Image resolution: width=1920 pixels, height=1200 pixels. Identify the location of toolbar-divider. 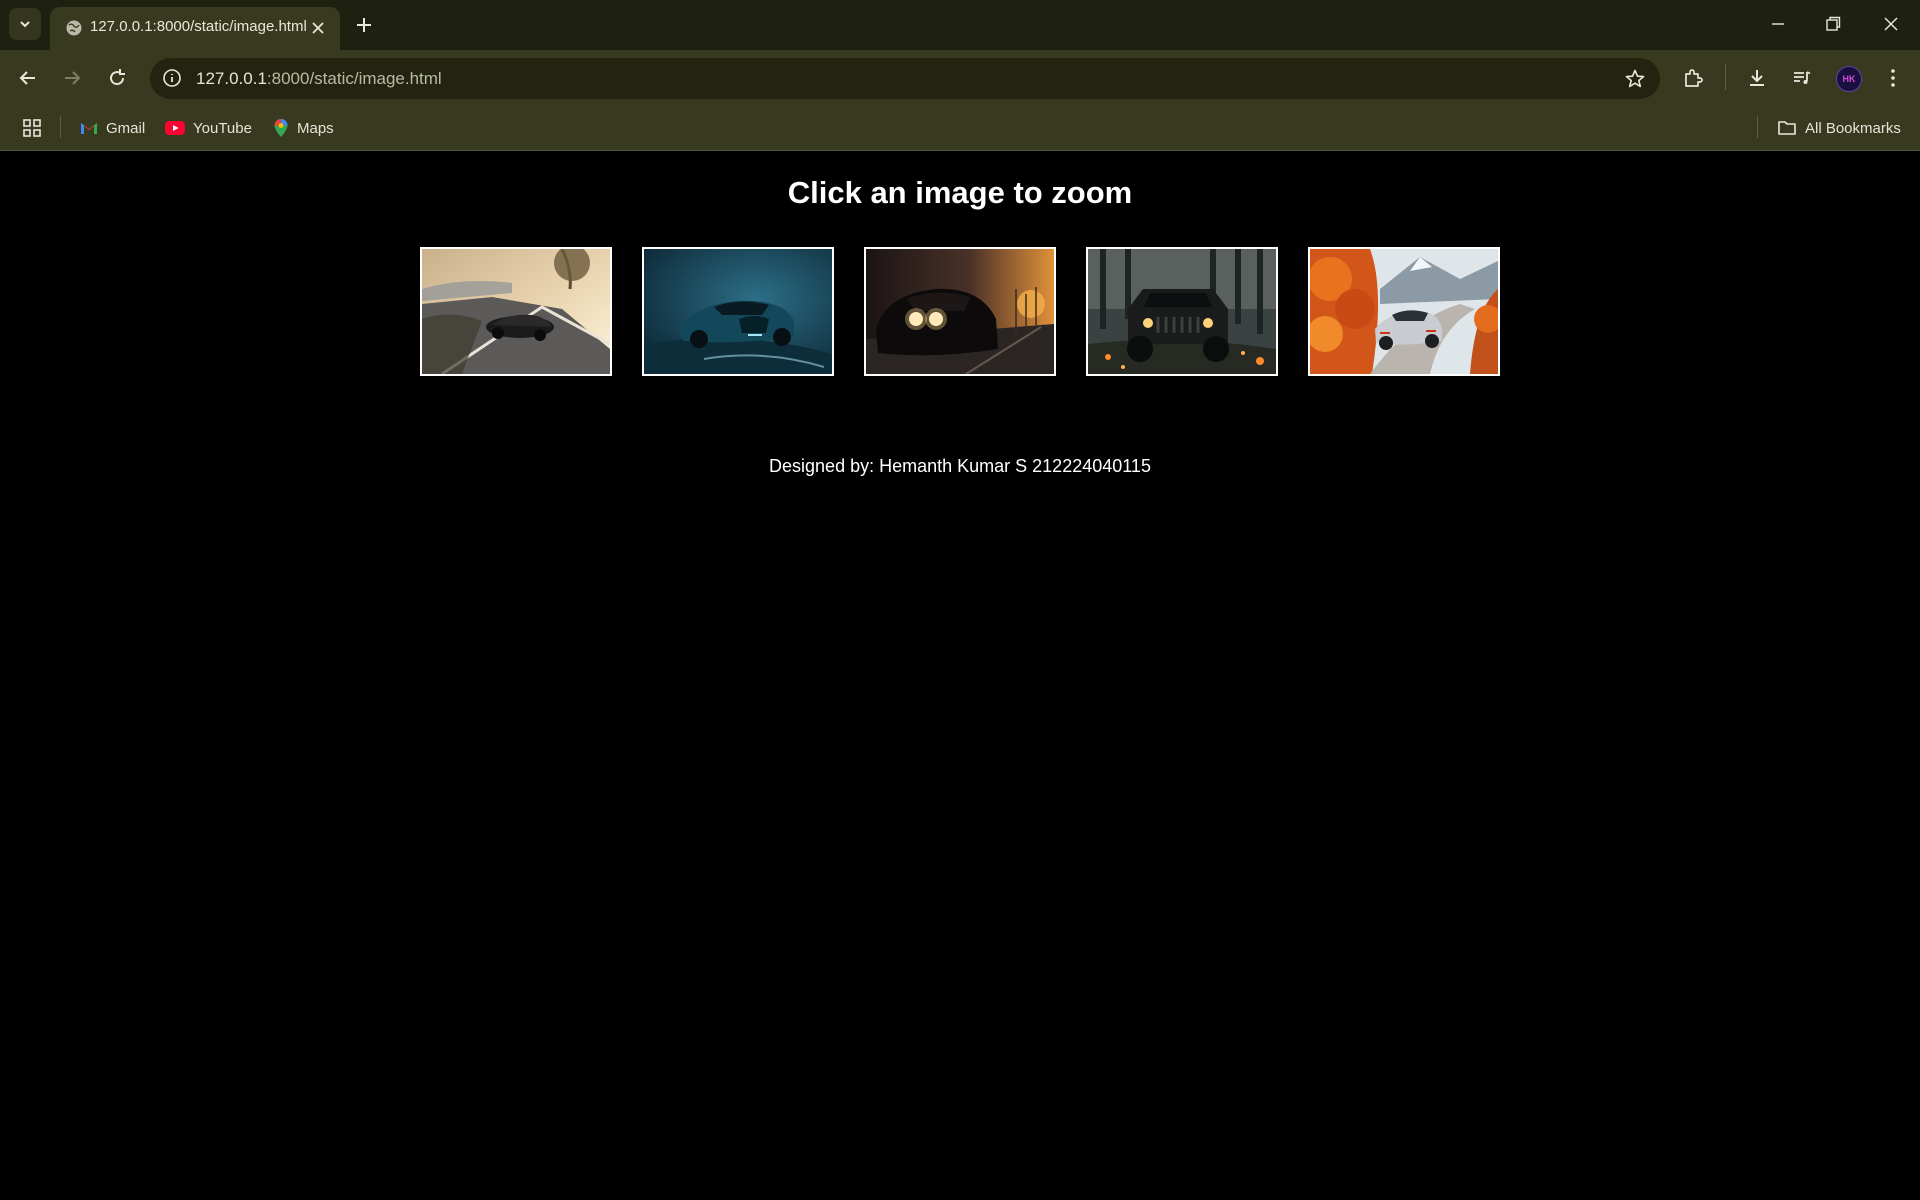
(1725, 77).